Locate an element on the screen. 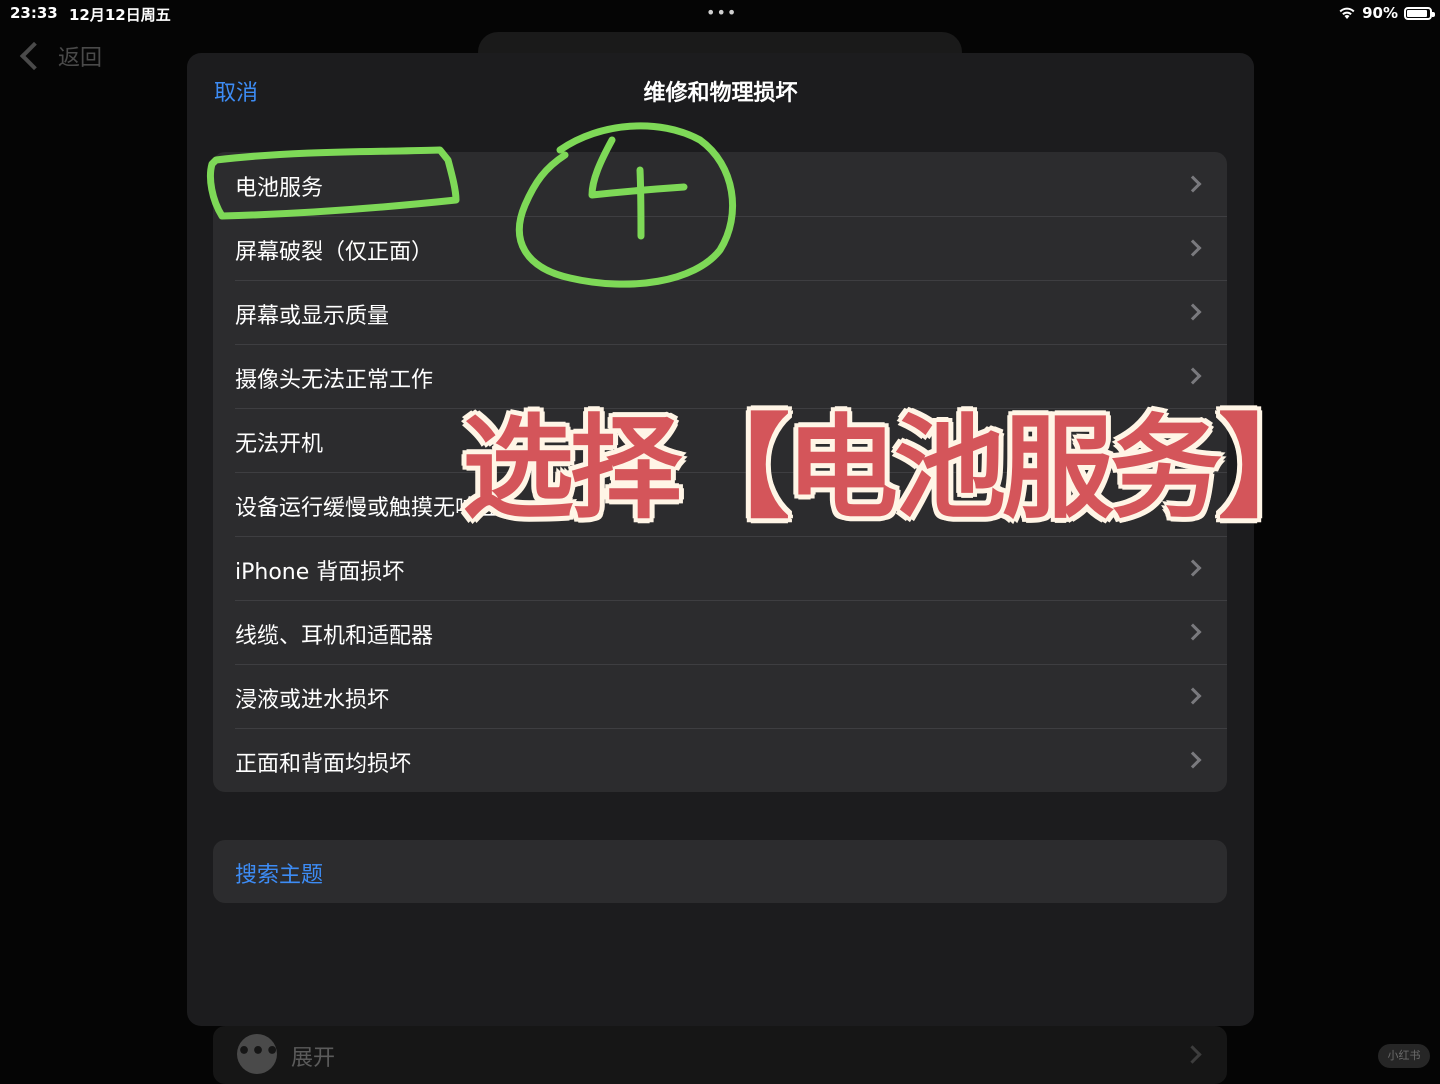 The height and width of the screenshot is (1084, 1440). highlight-box-annotation is located at coordinates (333, 183).